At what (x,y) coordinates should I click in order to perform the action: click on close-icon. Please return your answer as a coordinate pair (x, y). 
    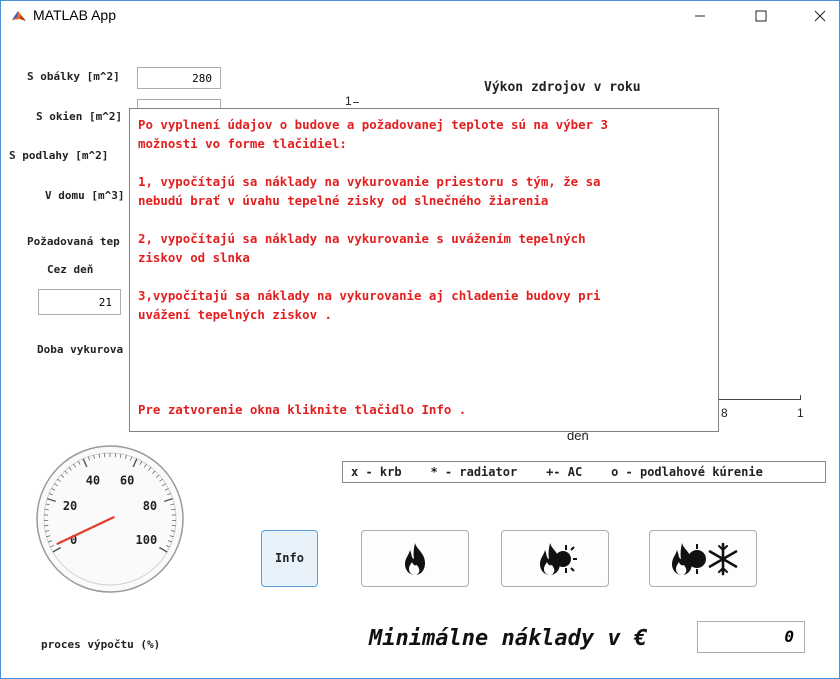
    Looking at the image, I should click on (820, 16).